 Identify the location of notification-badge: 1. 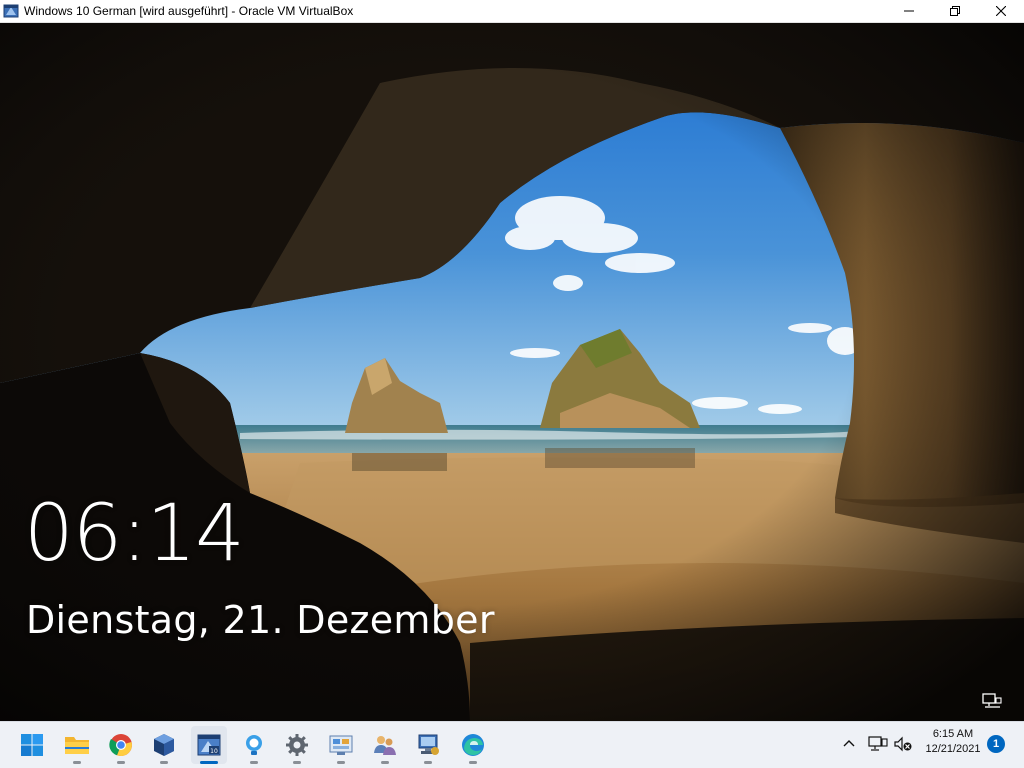
(996, 744).